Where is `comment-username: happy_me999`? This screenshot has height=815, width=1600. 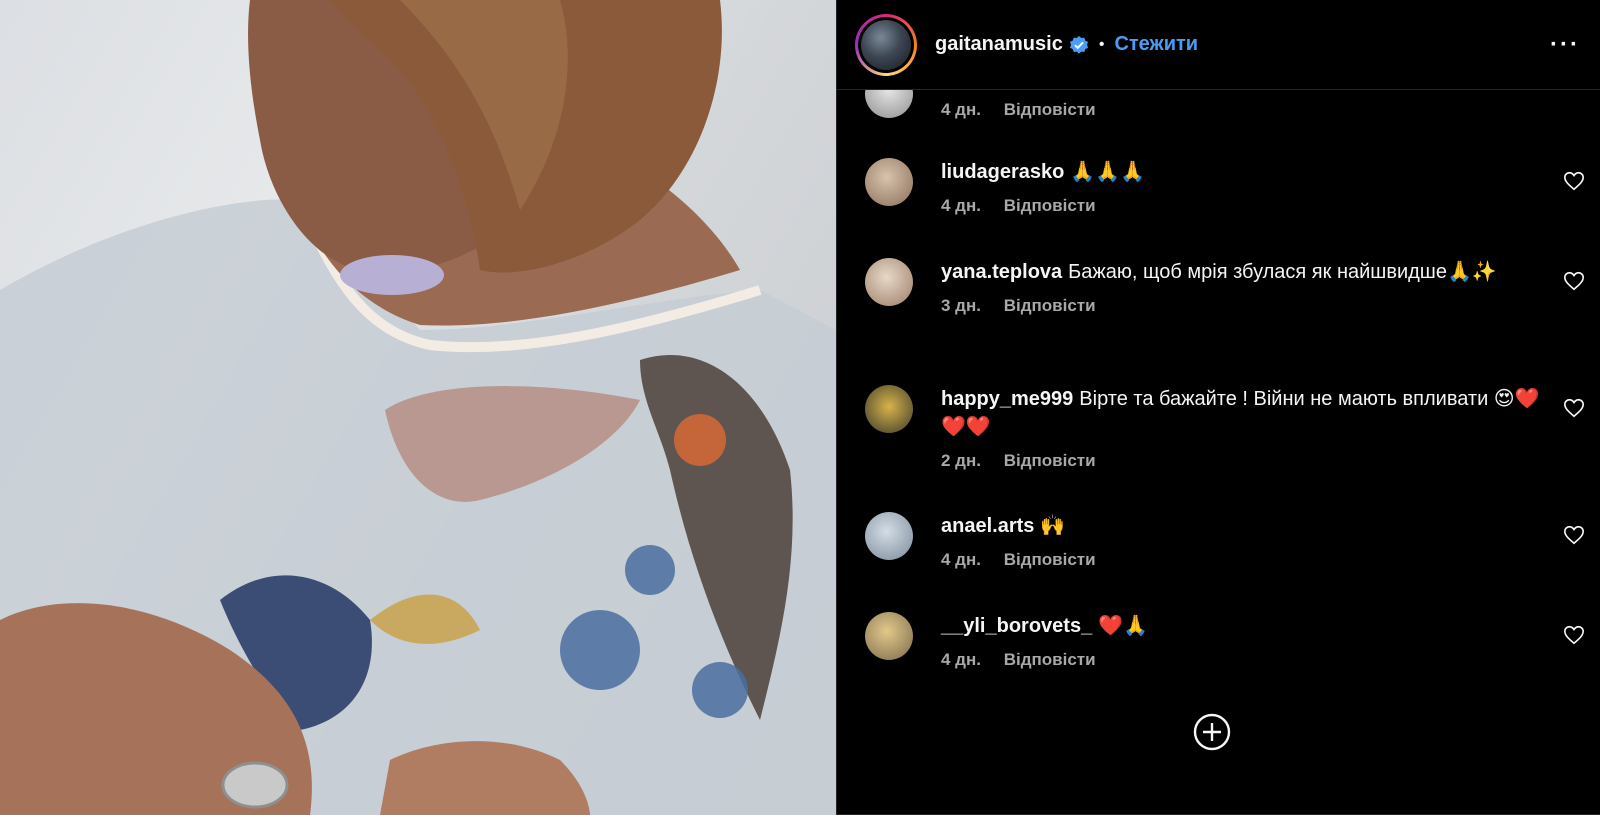
comment-username: happy_me999 is located at coordinates (1007, 399).